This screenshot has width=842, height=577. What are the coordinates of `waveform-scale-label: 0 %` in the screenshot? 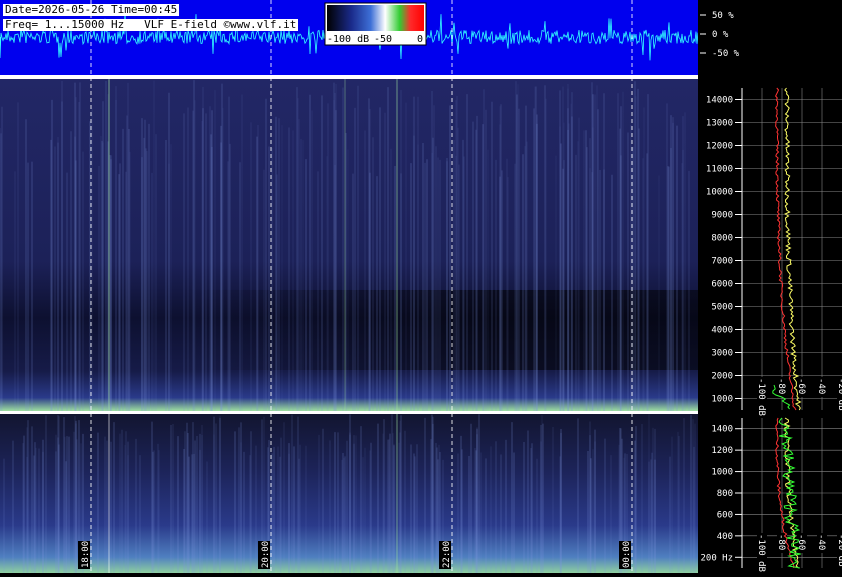 It's located at (720, 35).